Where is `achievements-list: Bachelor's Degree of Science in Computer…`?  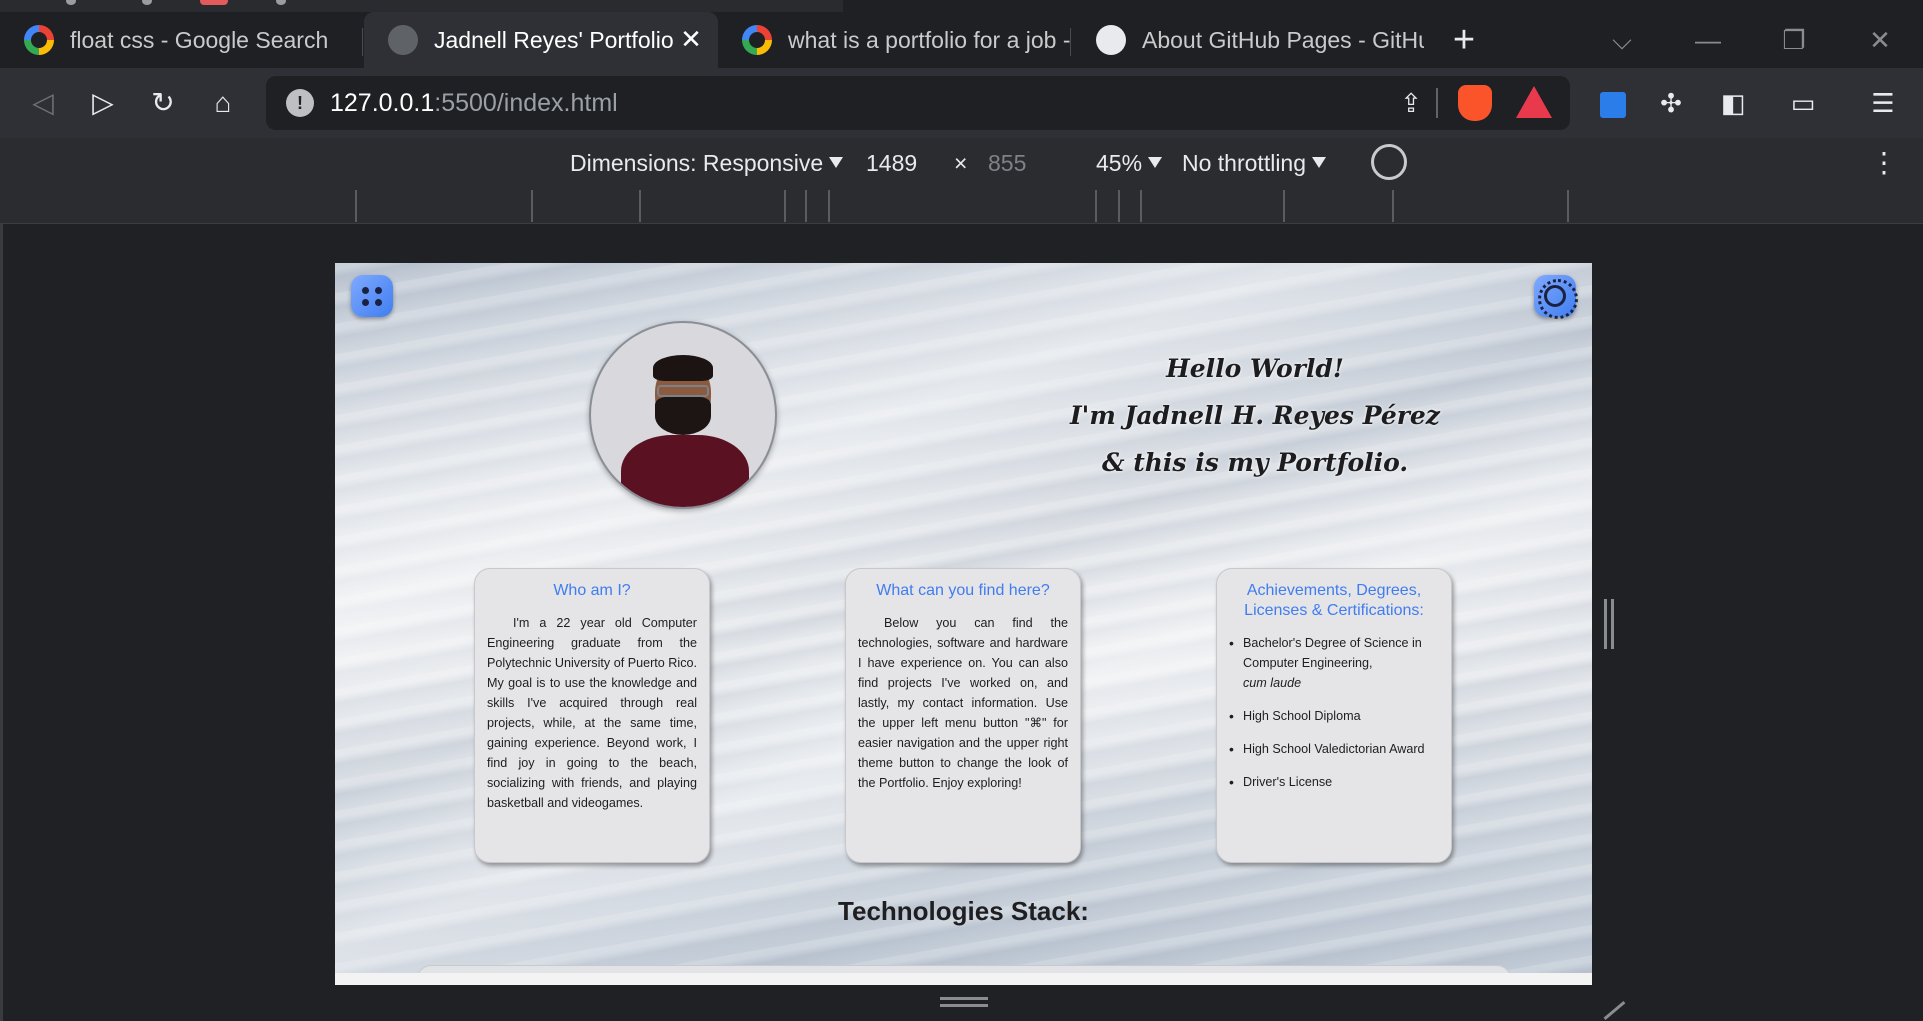 achievements-list: Bachelor's Degree of Science in Computer… is located at coordinates (1334, 712).